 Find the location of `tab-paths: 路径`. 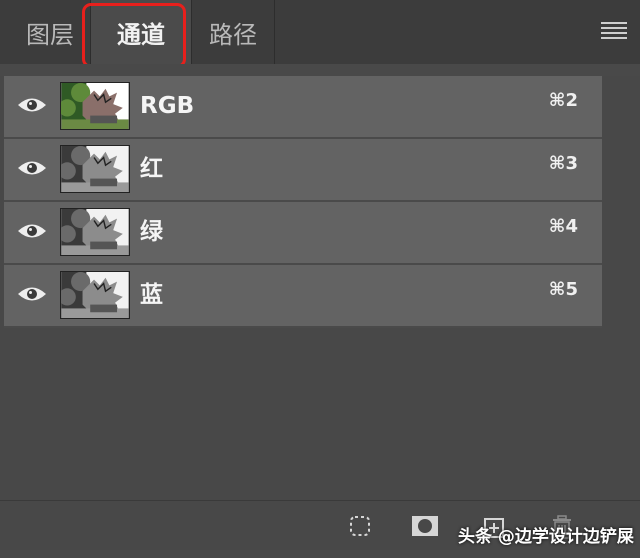

tab-paths: 路径 is located at coordinates (233, 32).